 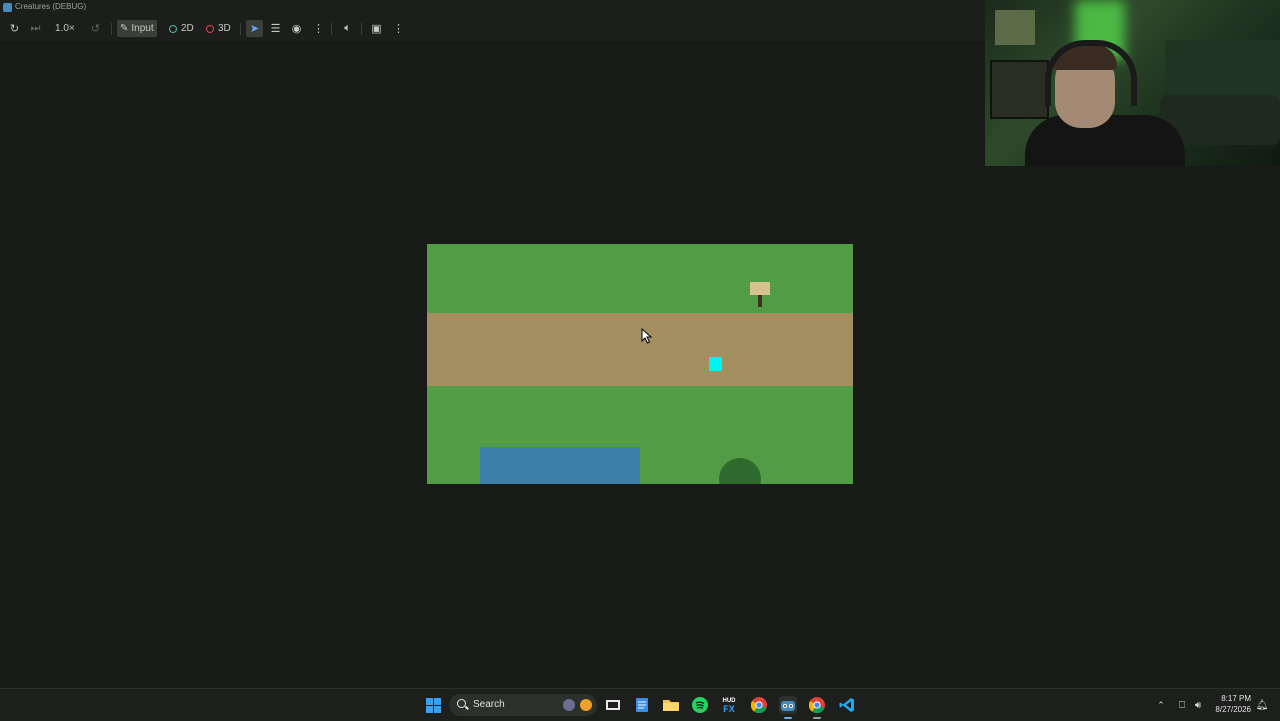 I want to click on file-explorer-icon, so click(x=671, y=705).